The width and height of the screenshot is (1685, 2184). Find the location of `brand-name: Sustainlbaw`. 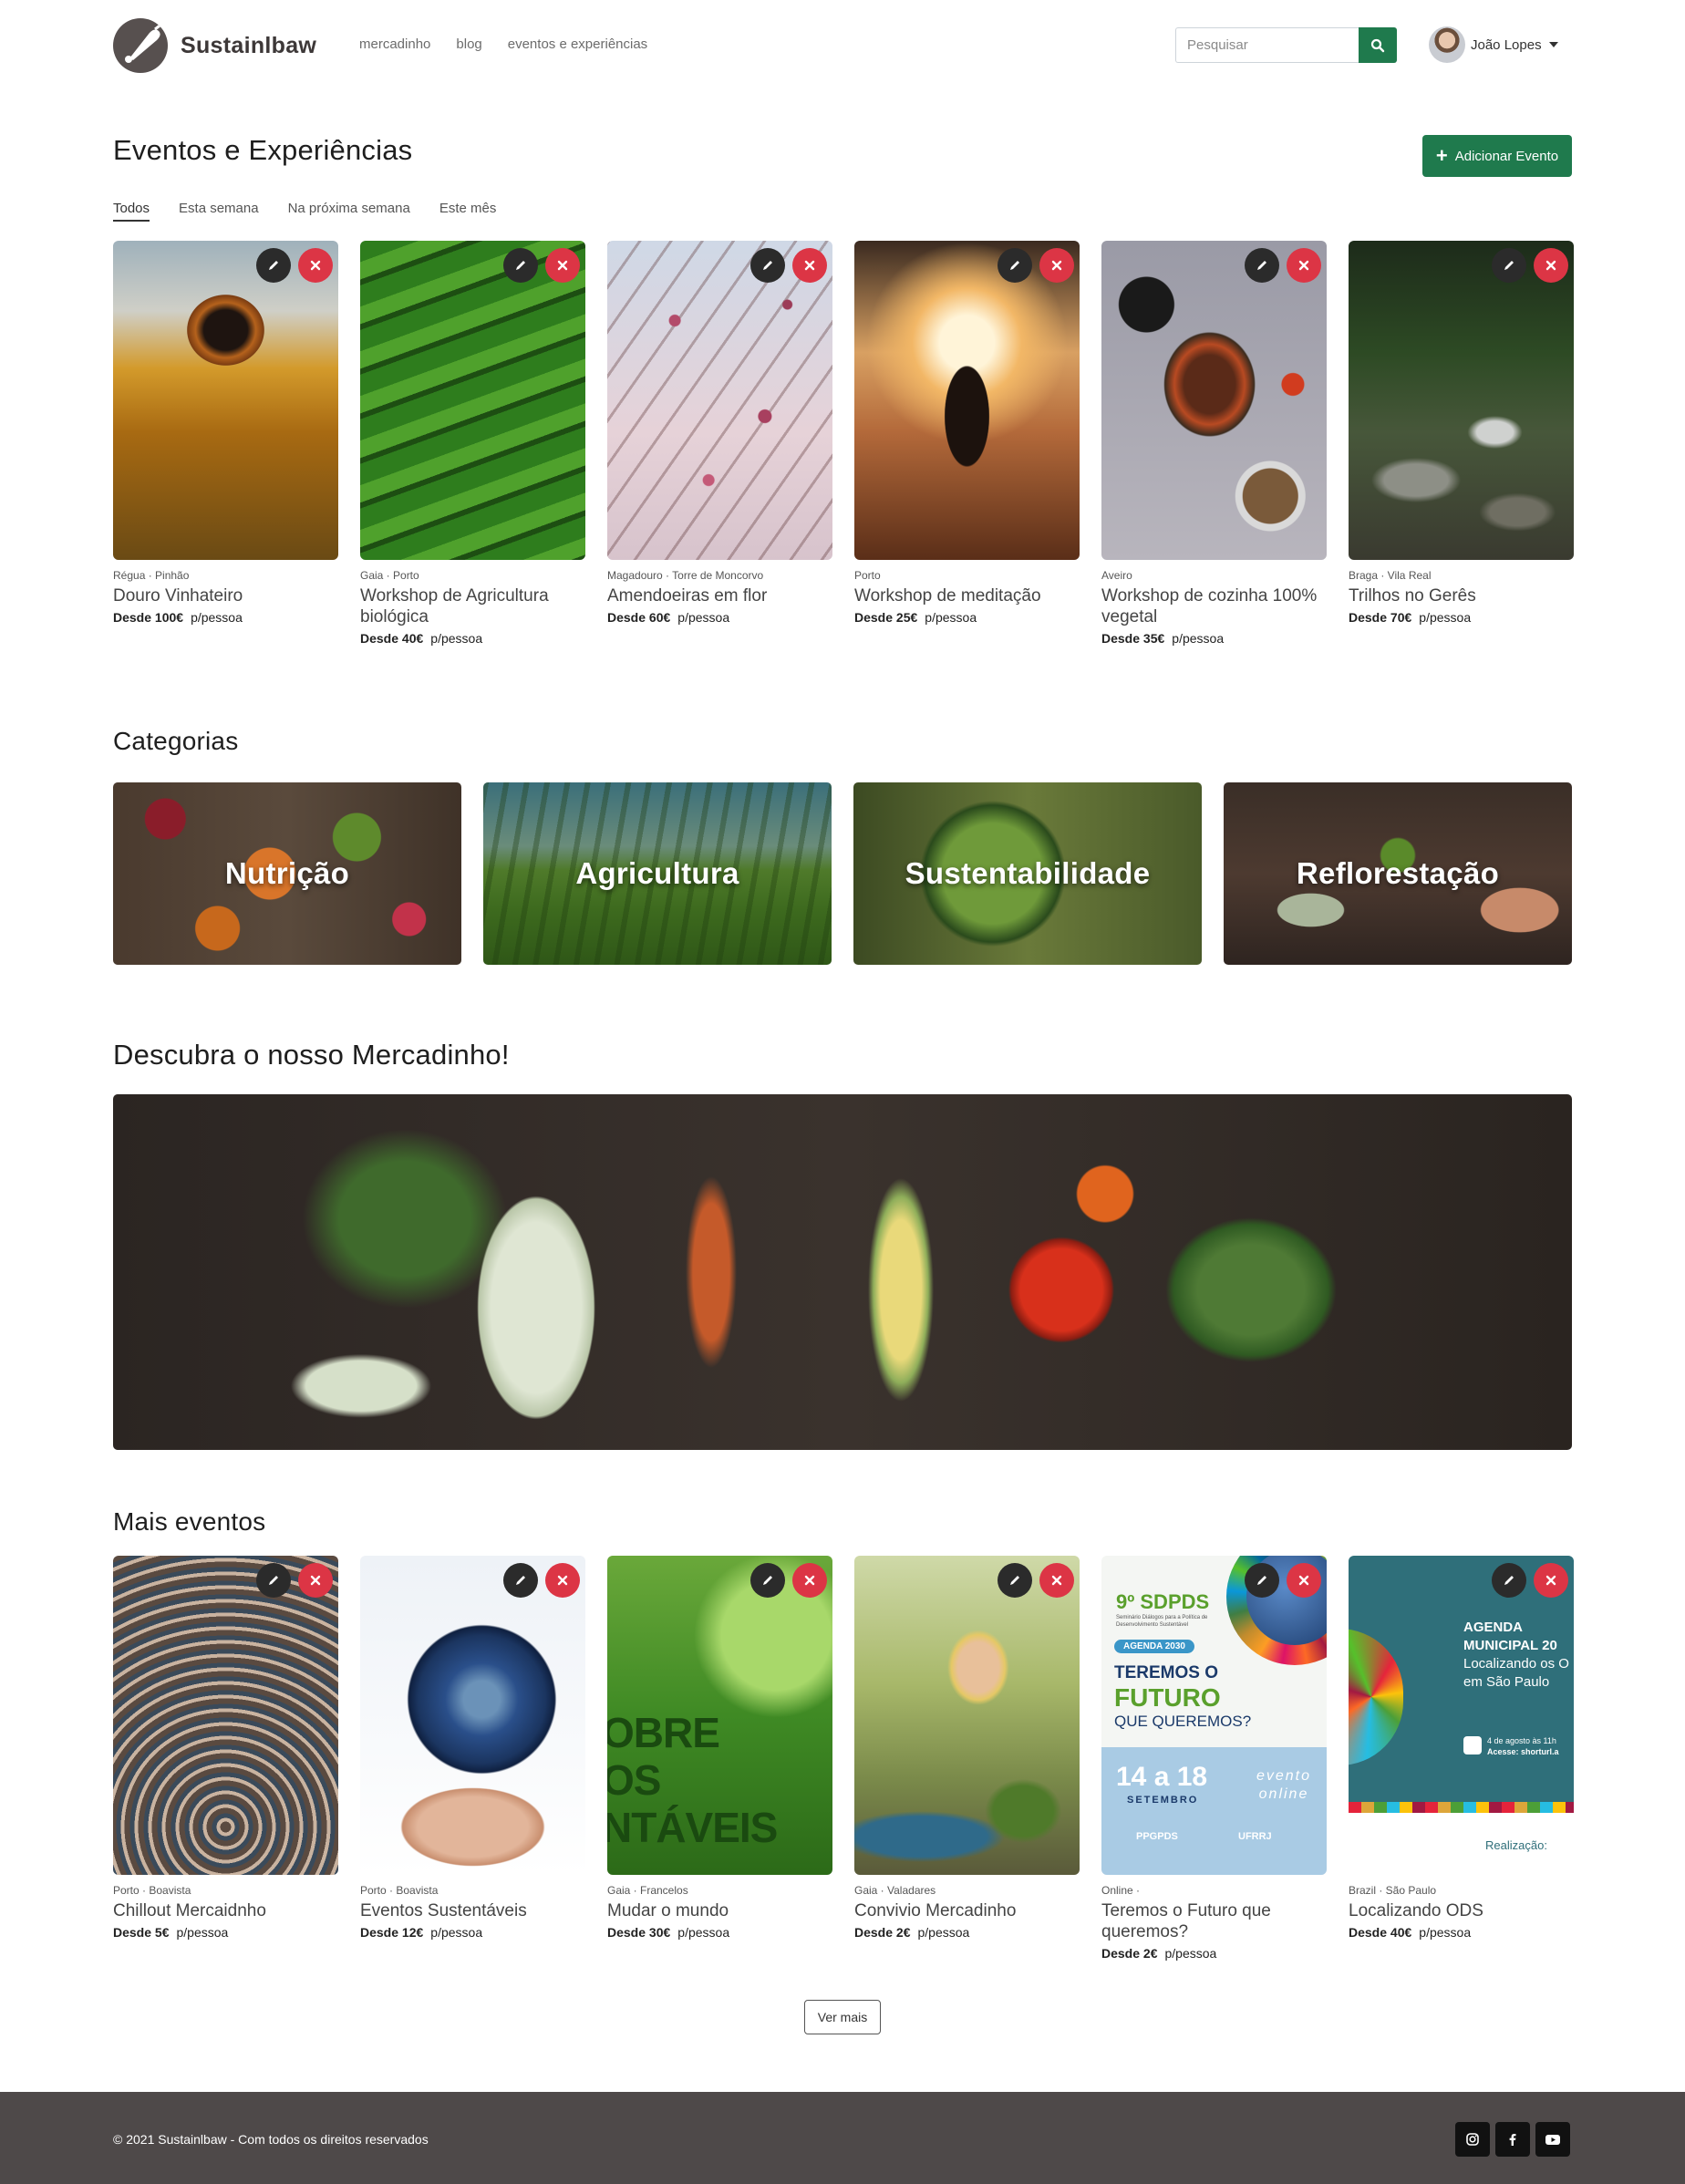

brand-name: Sustainlbaw is located at coordinates (249, 45).